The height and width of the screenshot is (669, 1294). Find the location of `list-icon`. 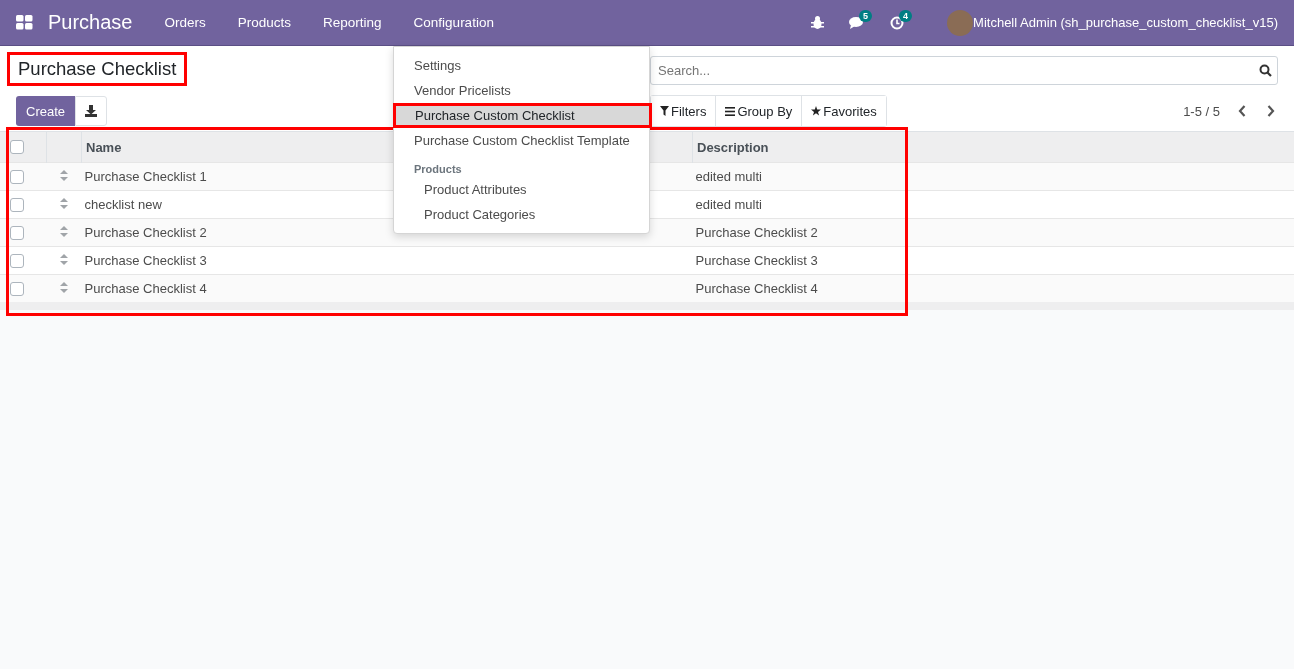

list-icon is located at coordinates (730, 111).